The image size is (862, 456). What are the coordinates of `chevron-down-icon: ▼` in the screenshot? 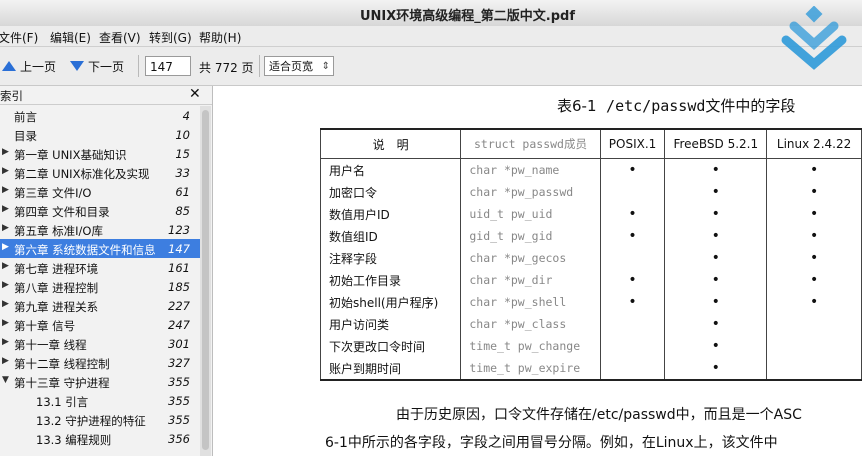 It's located at (5, 380).